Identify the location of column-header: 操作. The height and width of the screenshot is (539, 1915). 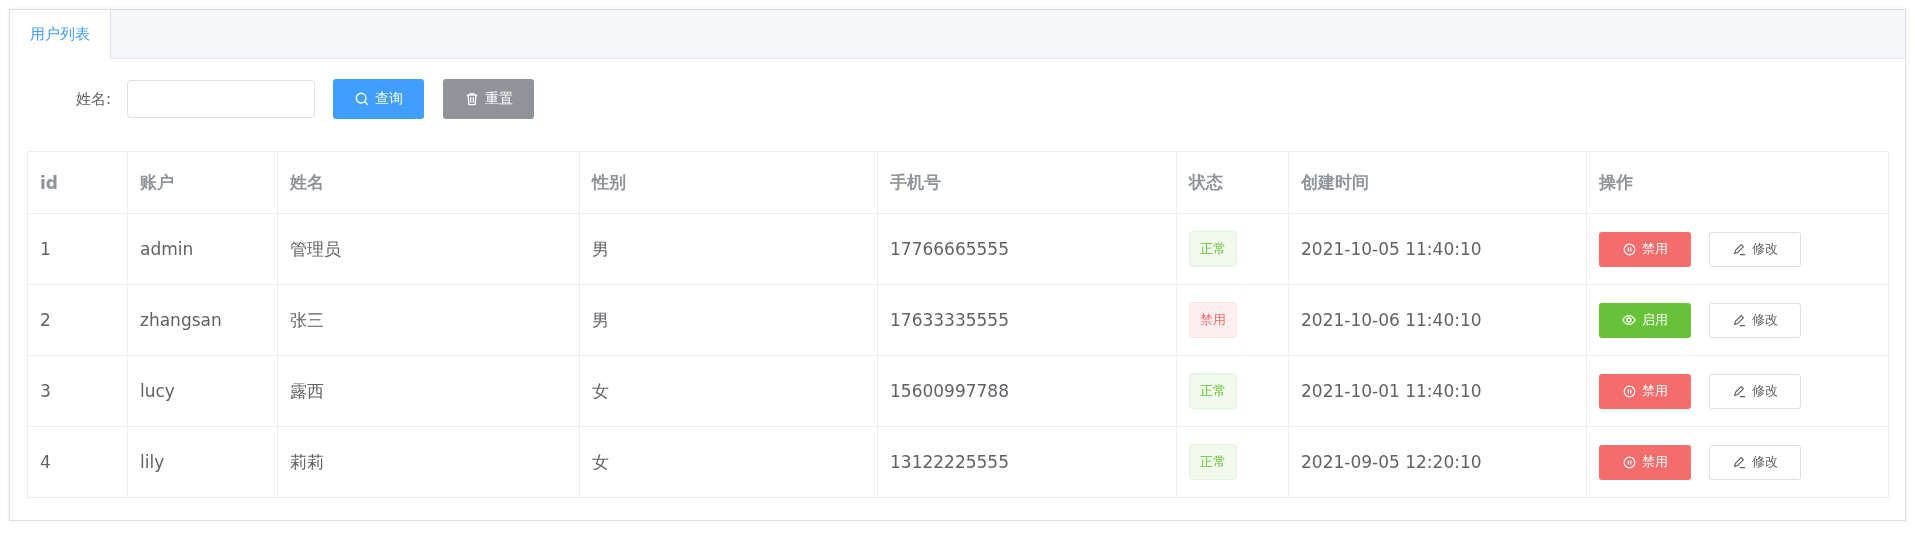
(1737, 182).